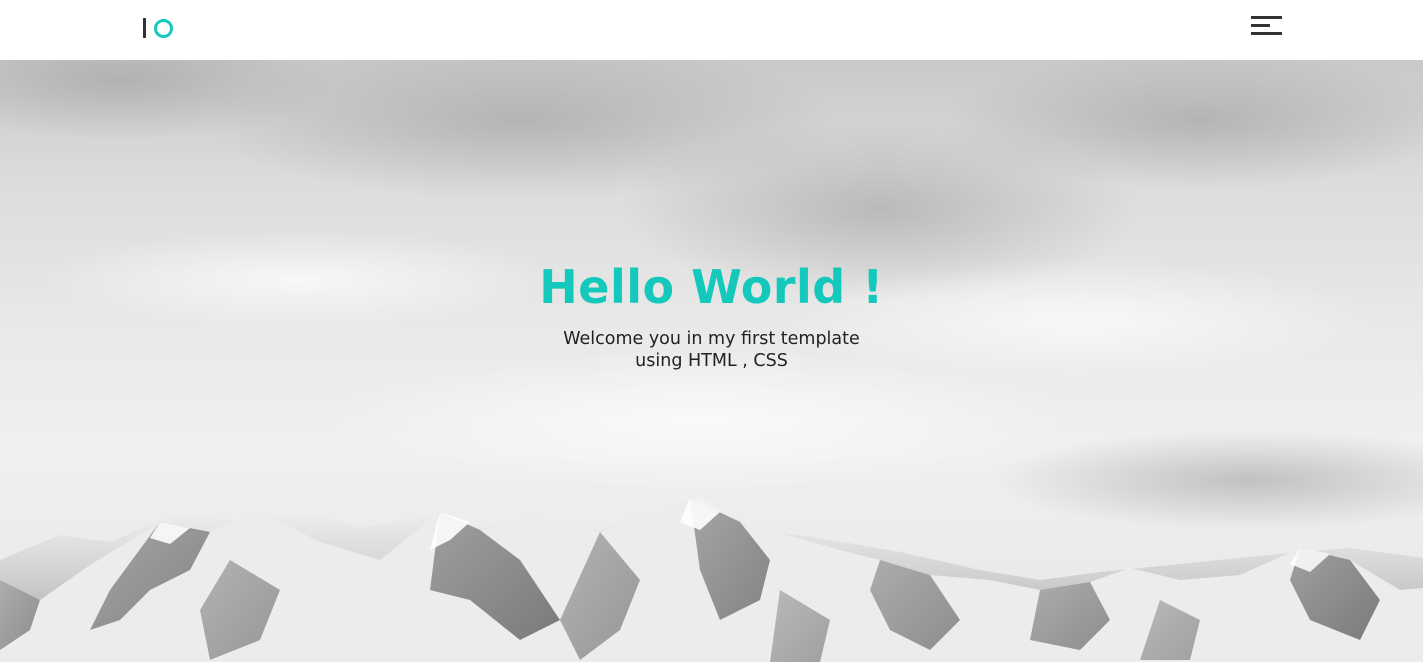 This screenshot has height=662, width=1423. I want to click on menu-line-bottom, so click(1266, 33).